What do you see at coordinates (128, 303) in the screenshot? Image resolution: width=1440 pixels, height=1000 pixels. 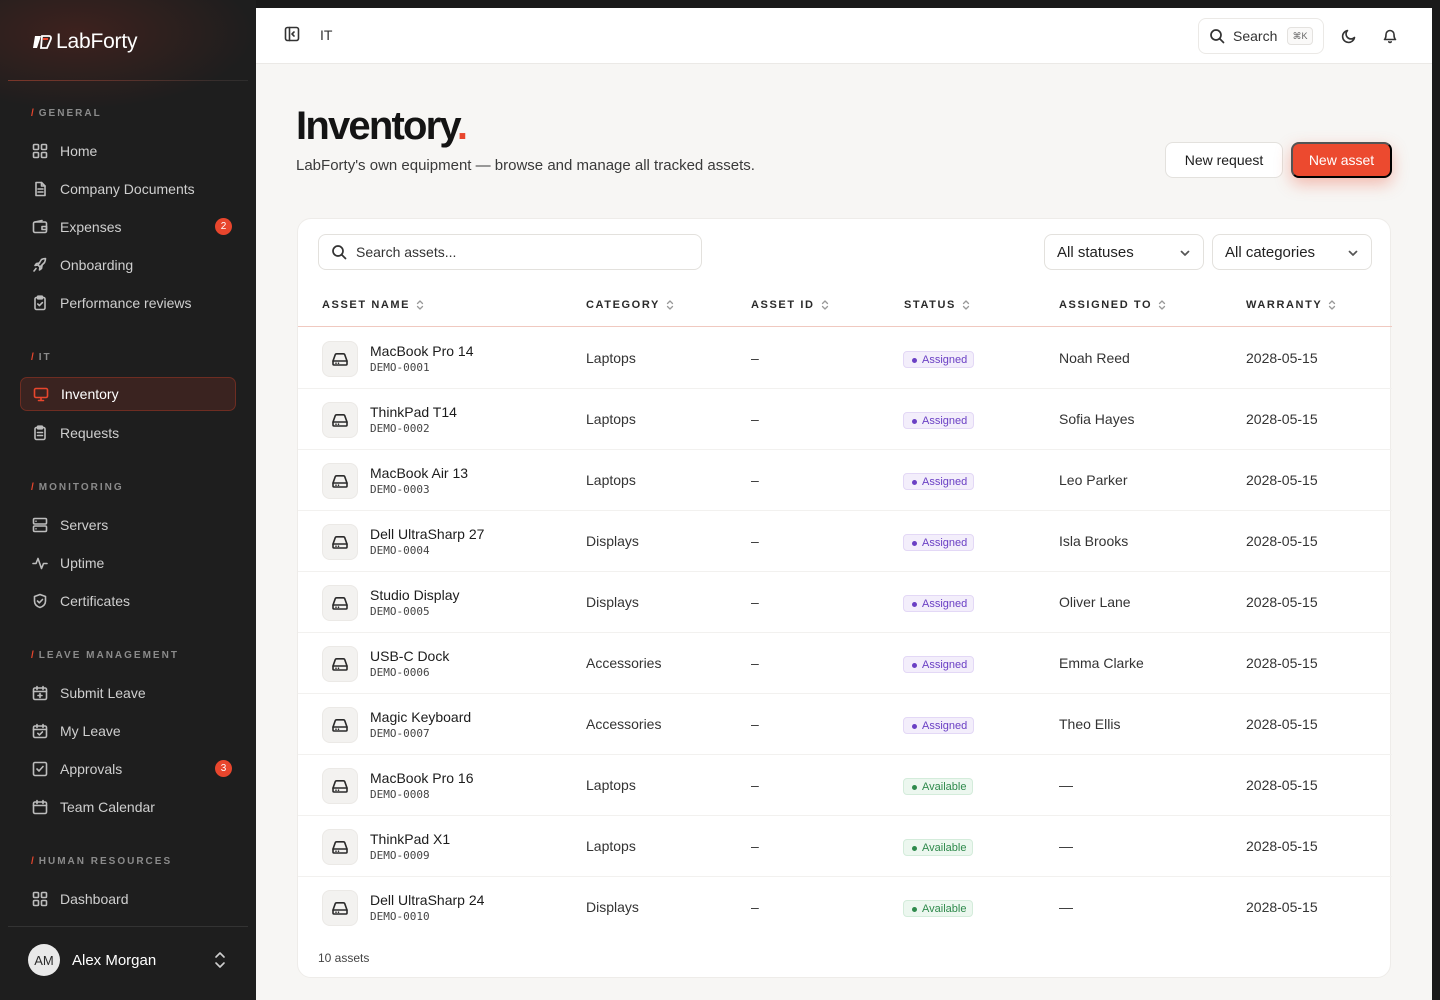 I see `sidebar-item-performance-reviews: Performance reviews` at bounding box center [128, 303].